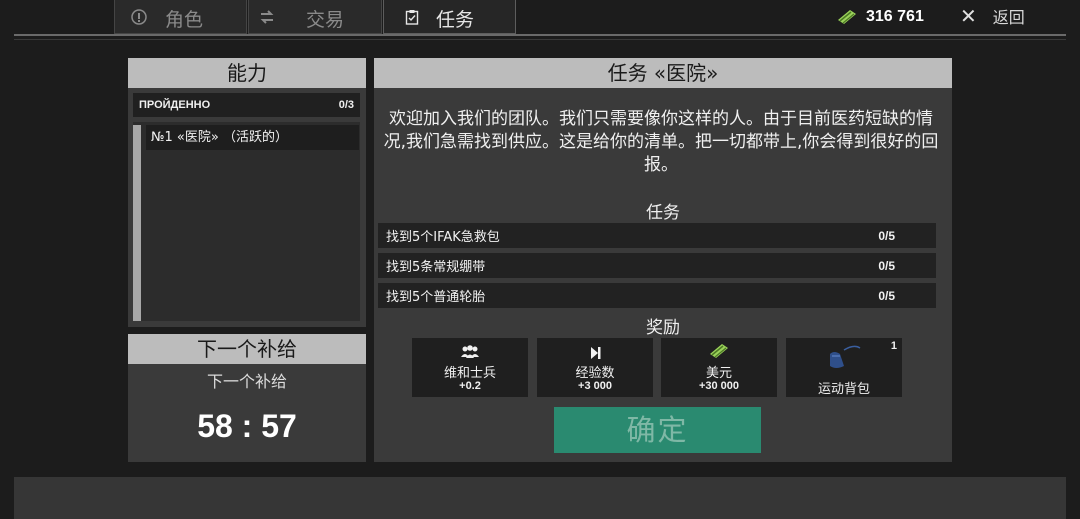 The width and height of the screenshot is (1080, 519). I want to click on reward-dollars: 美元 +30 000, so click(719, 367).